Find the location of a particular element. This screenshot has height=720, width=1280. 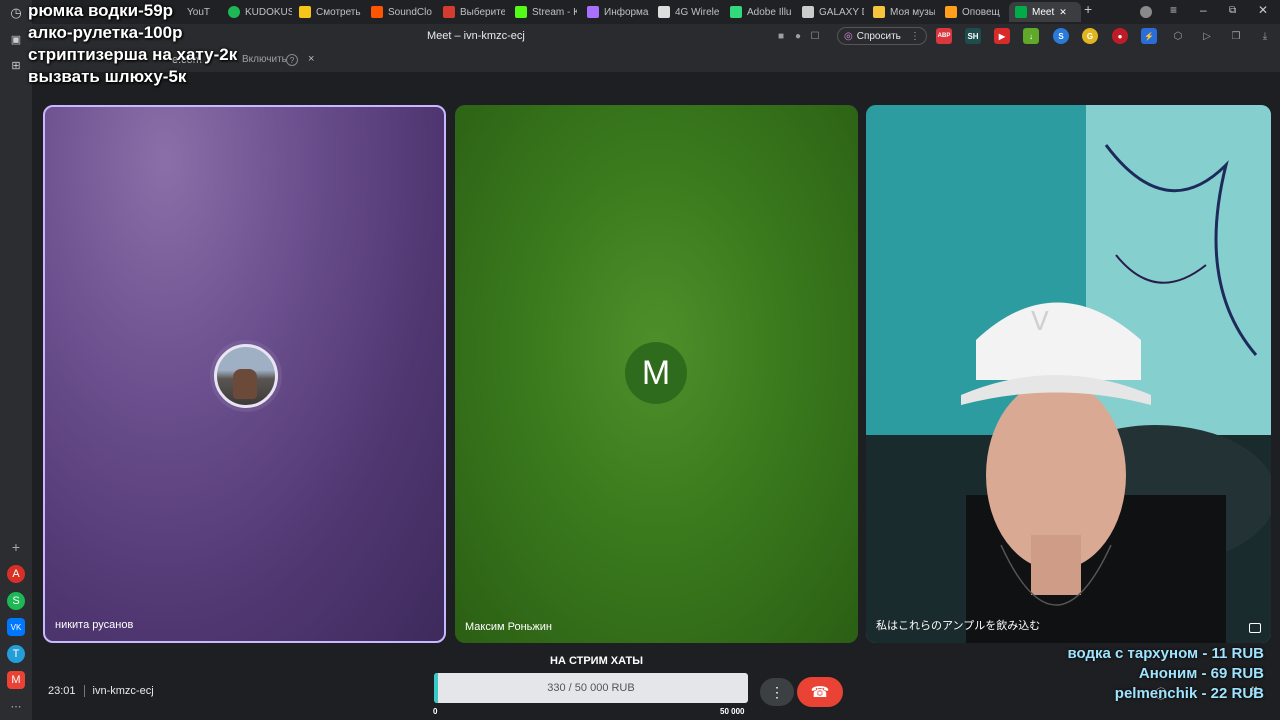

restore-icon: ⧉ is located at coordinates (1232, 10).